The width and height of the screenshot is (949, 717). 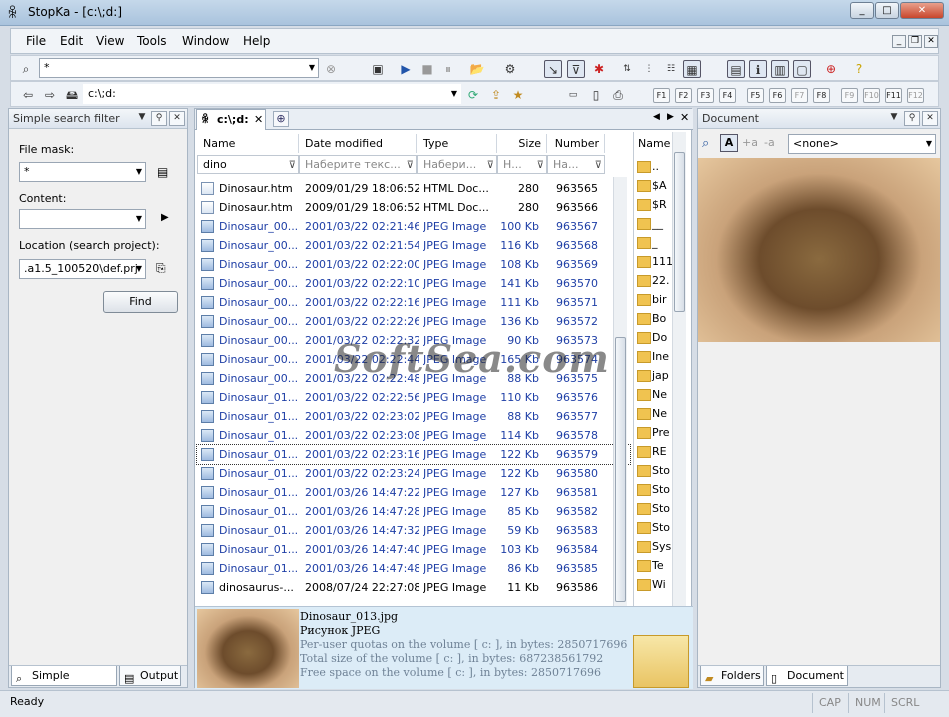 I want to click on folder-item: 111, so click(x=654, y=261).